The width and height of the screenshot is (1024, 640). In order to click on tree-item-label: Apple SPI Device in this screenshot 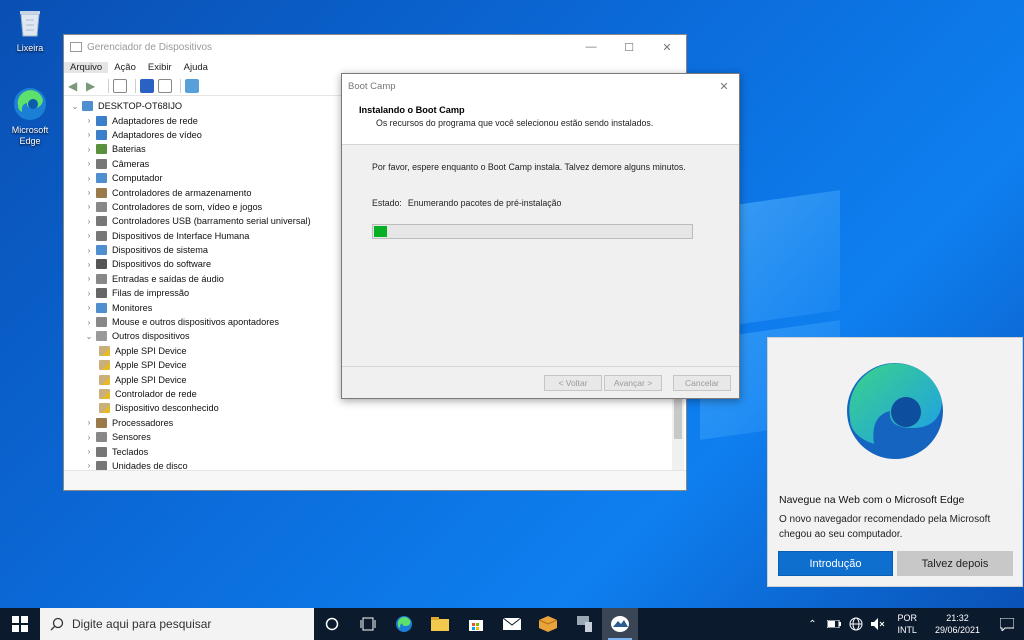, I will do `click(151, 350)`.